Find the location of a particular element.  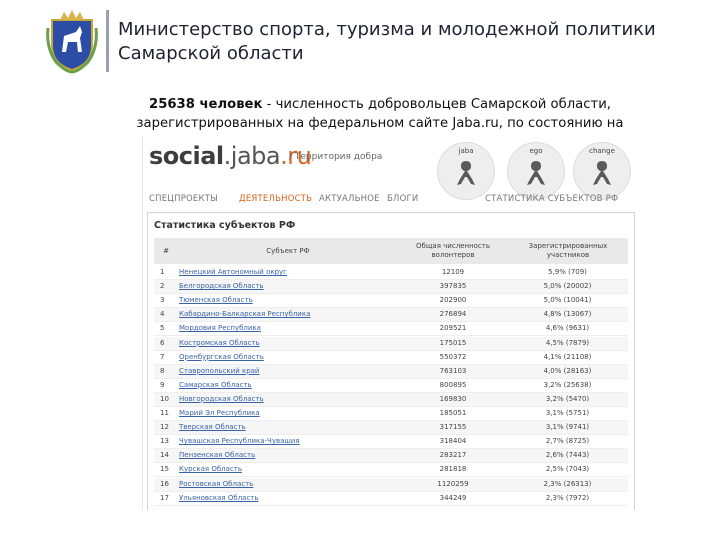

registered-share: 2,3% (26313) is located at coordinates (567, 483).